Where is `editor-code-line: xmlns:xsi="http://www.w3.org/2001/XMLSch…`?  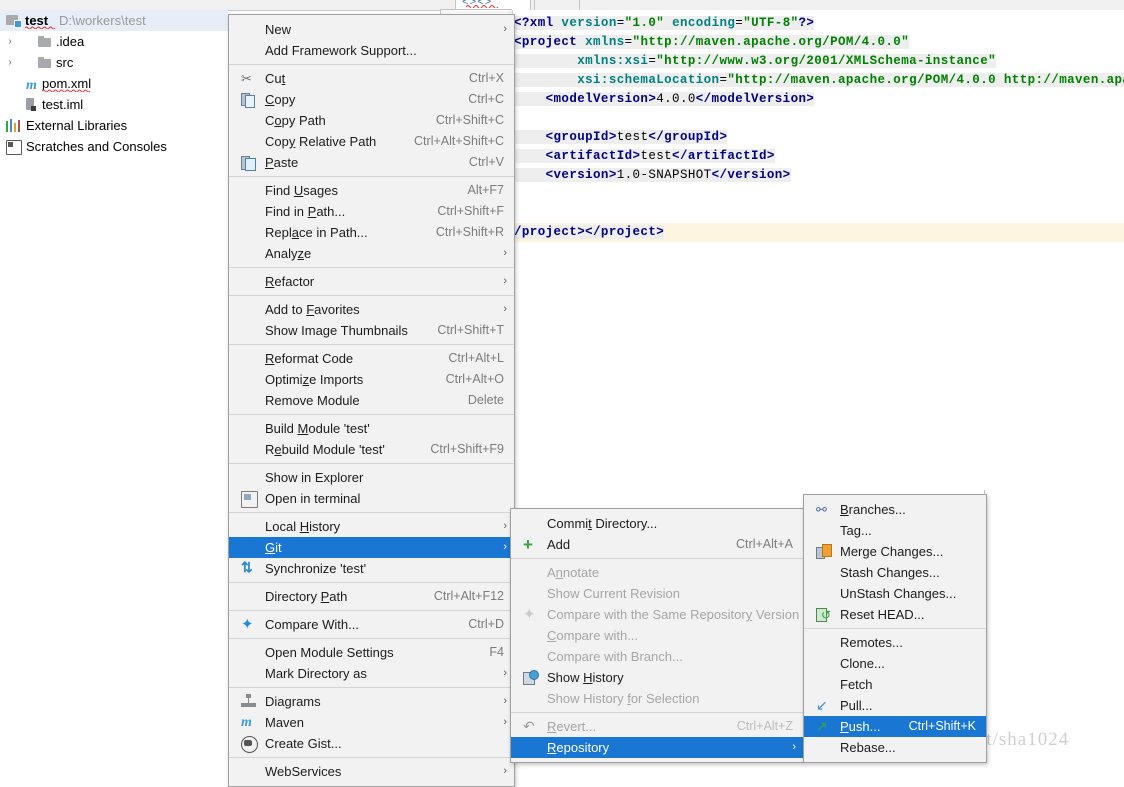
editor-code-line: xmlns:xsi="http://www.w3.org/2001/XMLSch… is located at coordinates (755, 61).